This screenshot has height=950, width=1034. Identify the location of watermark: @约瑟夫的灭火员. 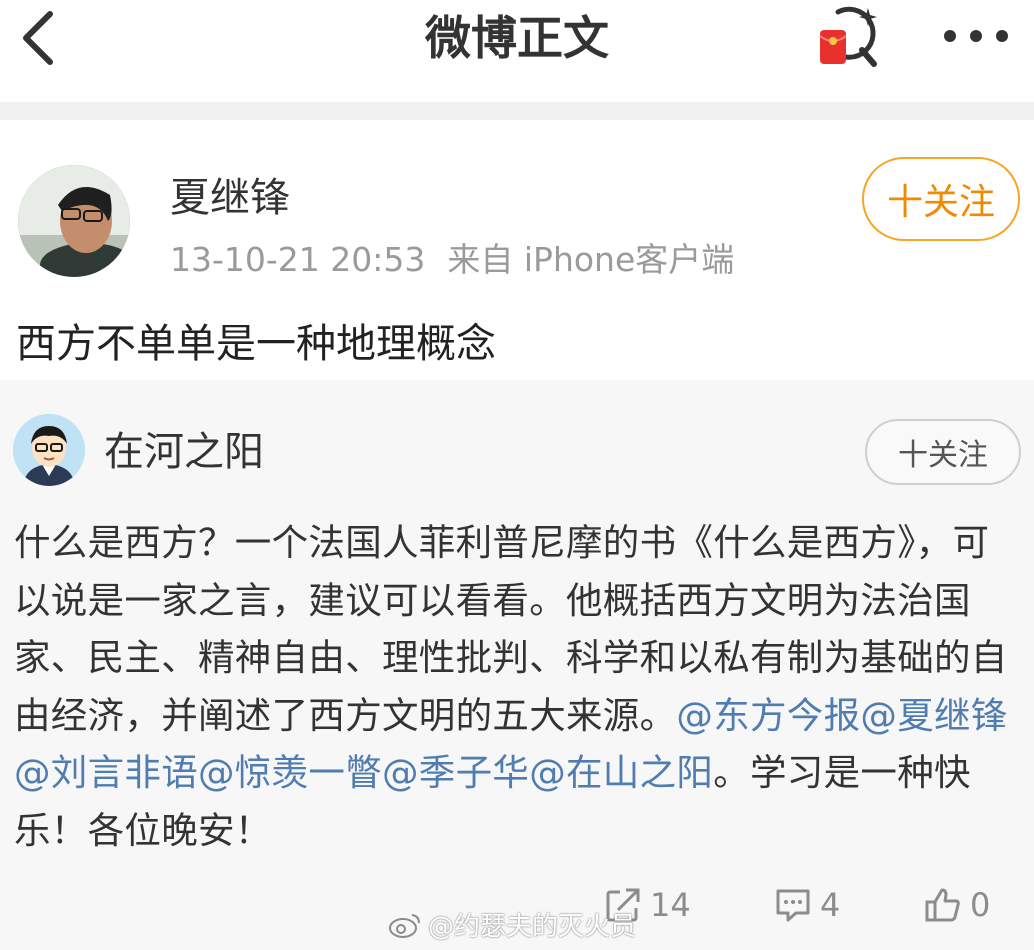
(512, 924).